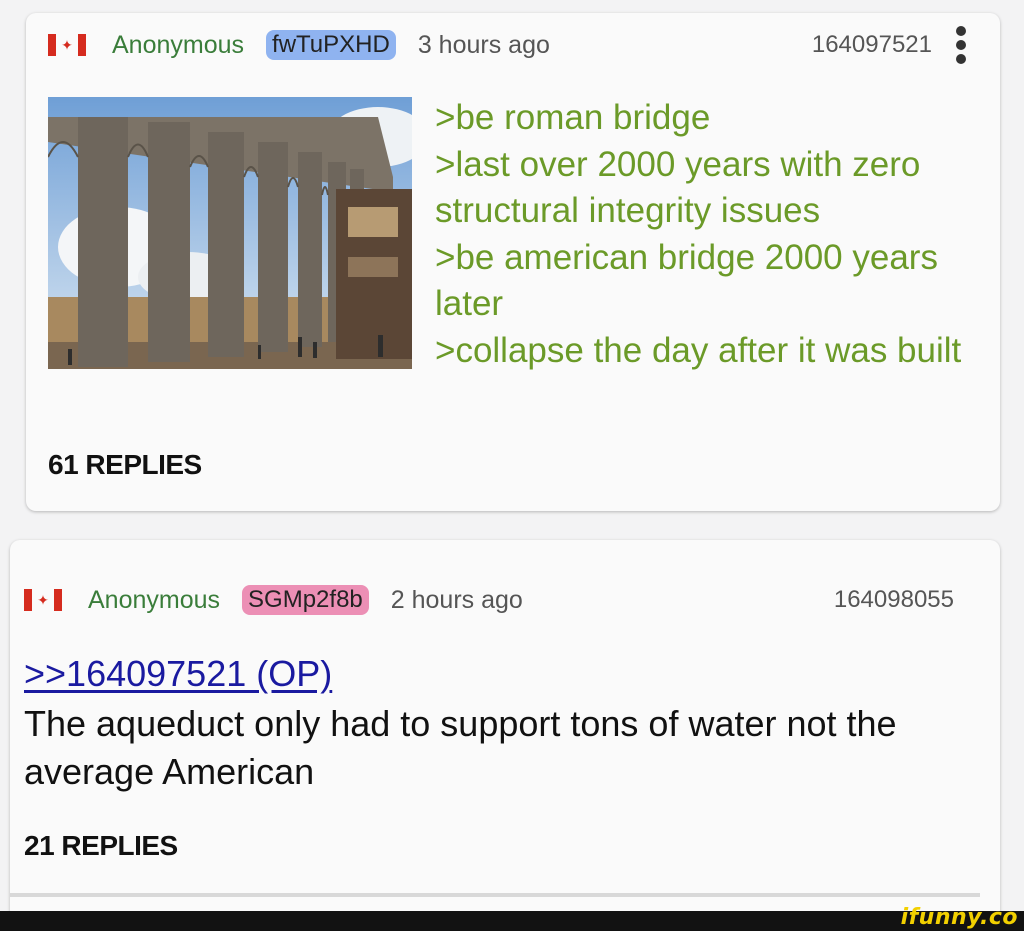  I want to click on ifunny-watermark: ifunny.co, so click(959, 917).